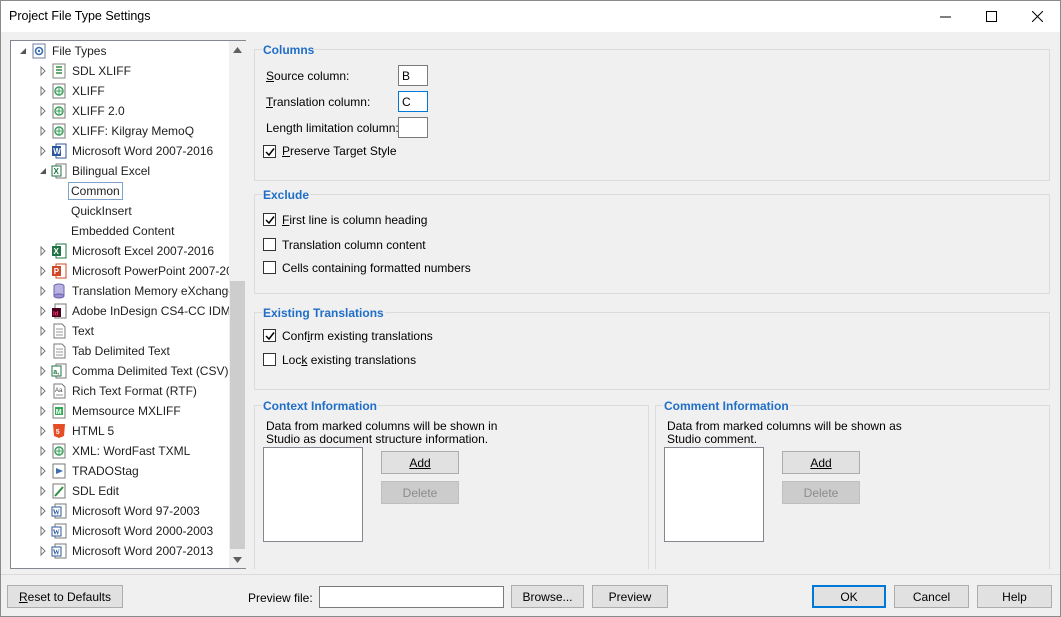 The height and width of the screenshot is (617, 1061). What do you see at coordinates (269, 359) in the screenshot?
I see `lock-existing-checkbox` at bounding box center [269, 359].